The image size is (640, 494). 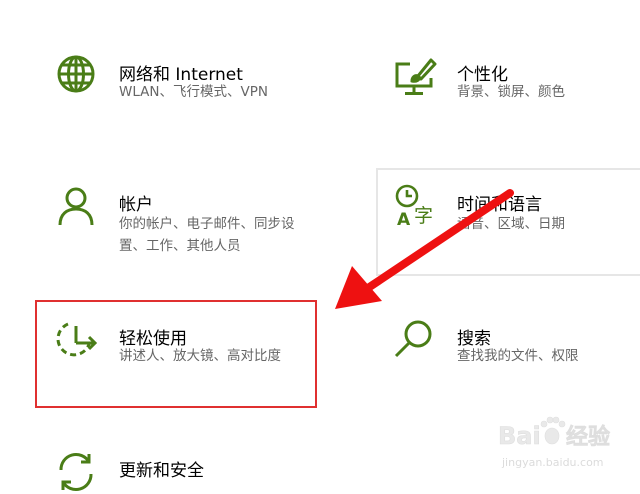 I want to click on tile-description: WLAN、飞行模式、VPN, so click(x=193, y=92).